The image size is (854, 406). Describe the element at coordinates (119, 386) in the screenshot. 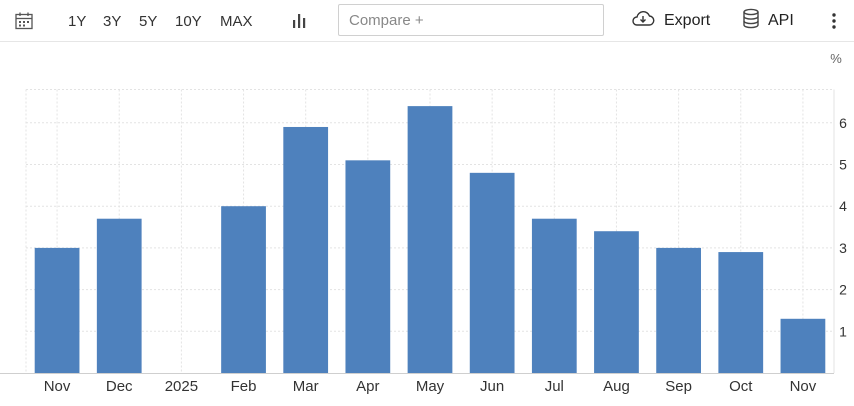

I see `x-tick-label: Dec` at that location.